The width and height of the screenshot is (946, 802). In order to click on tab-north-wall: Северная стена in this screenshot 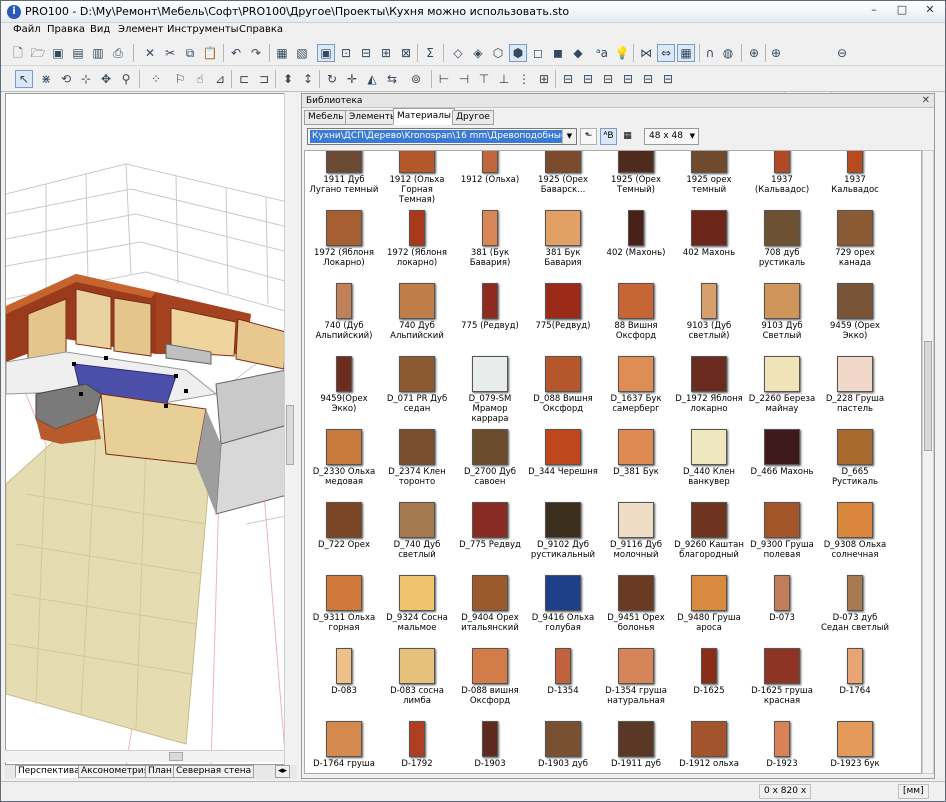, I will do `click(214, 771)`.